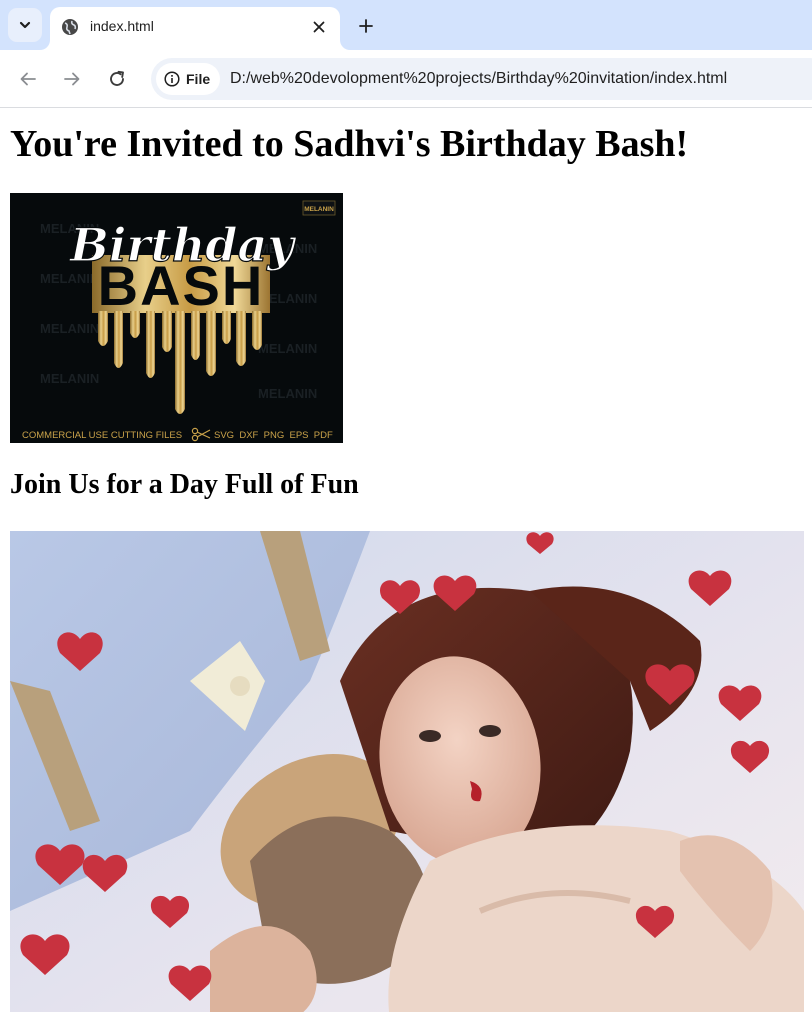  I want to click on forward-button, so click(72, 79).